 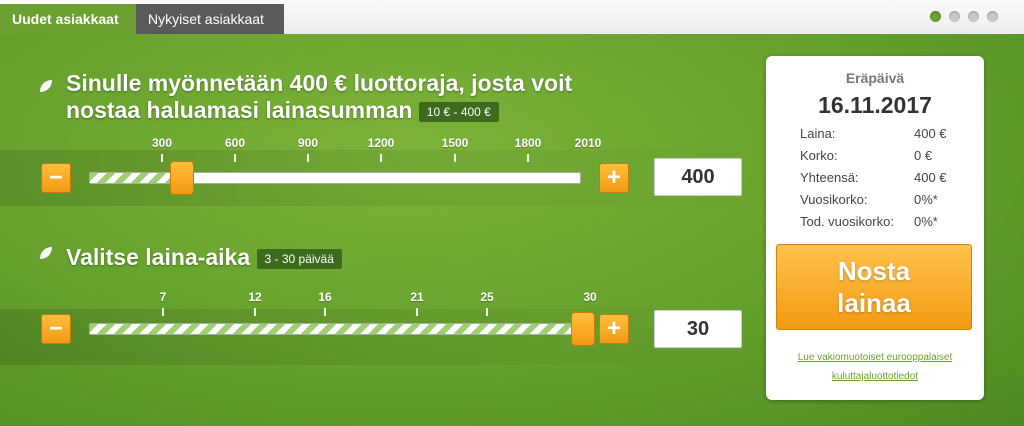 I want to click on period-tick-label: 21, so click(x=417, y=297).